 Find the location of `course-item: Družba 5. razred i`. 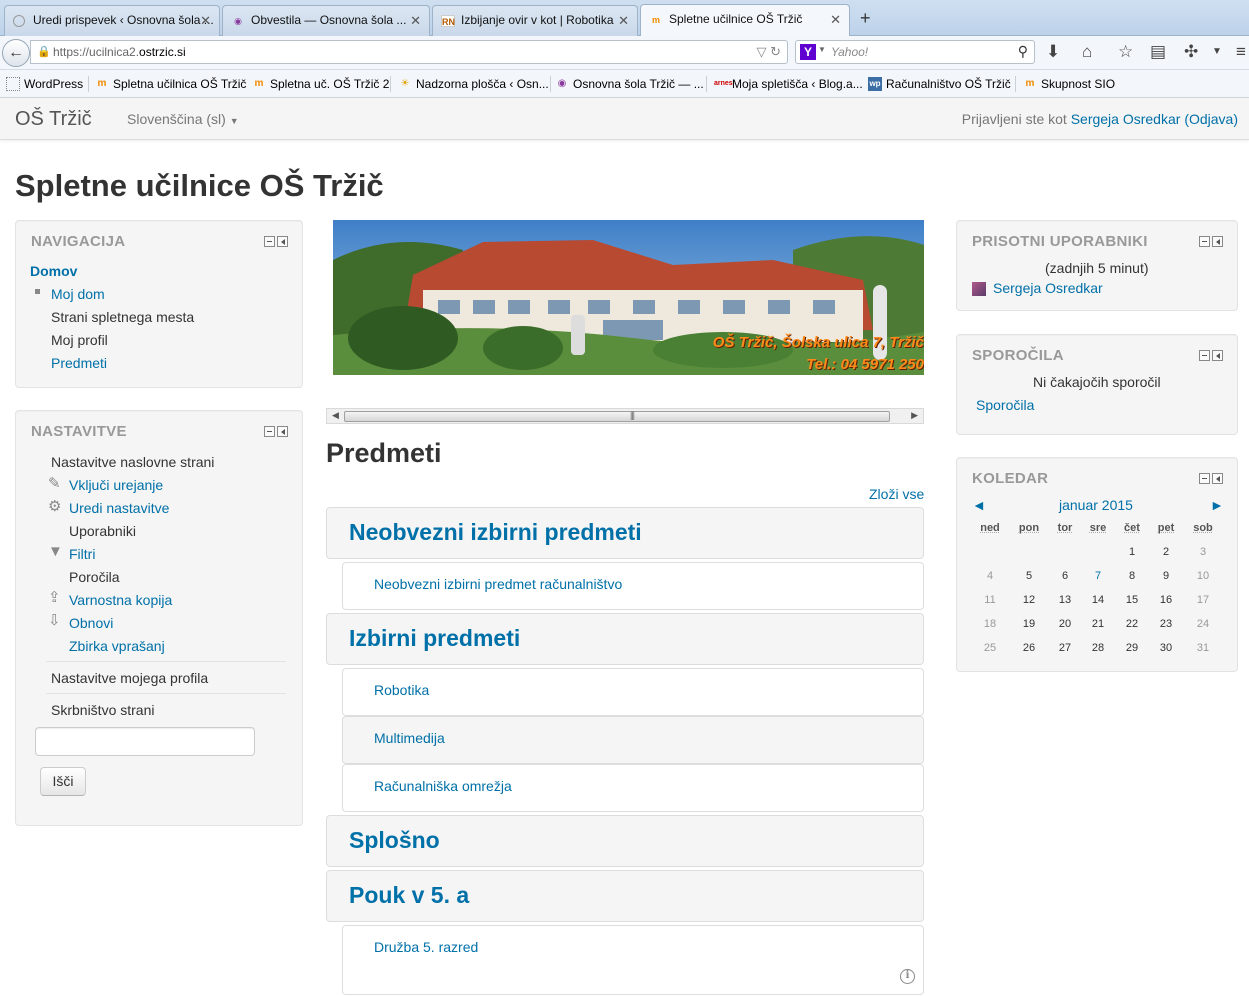

course-item: Družba 5. razred i is located at coordinates (633, 960).